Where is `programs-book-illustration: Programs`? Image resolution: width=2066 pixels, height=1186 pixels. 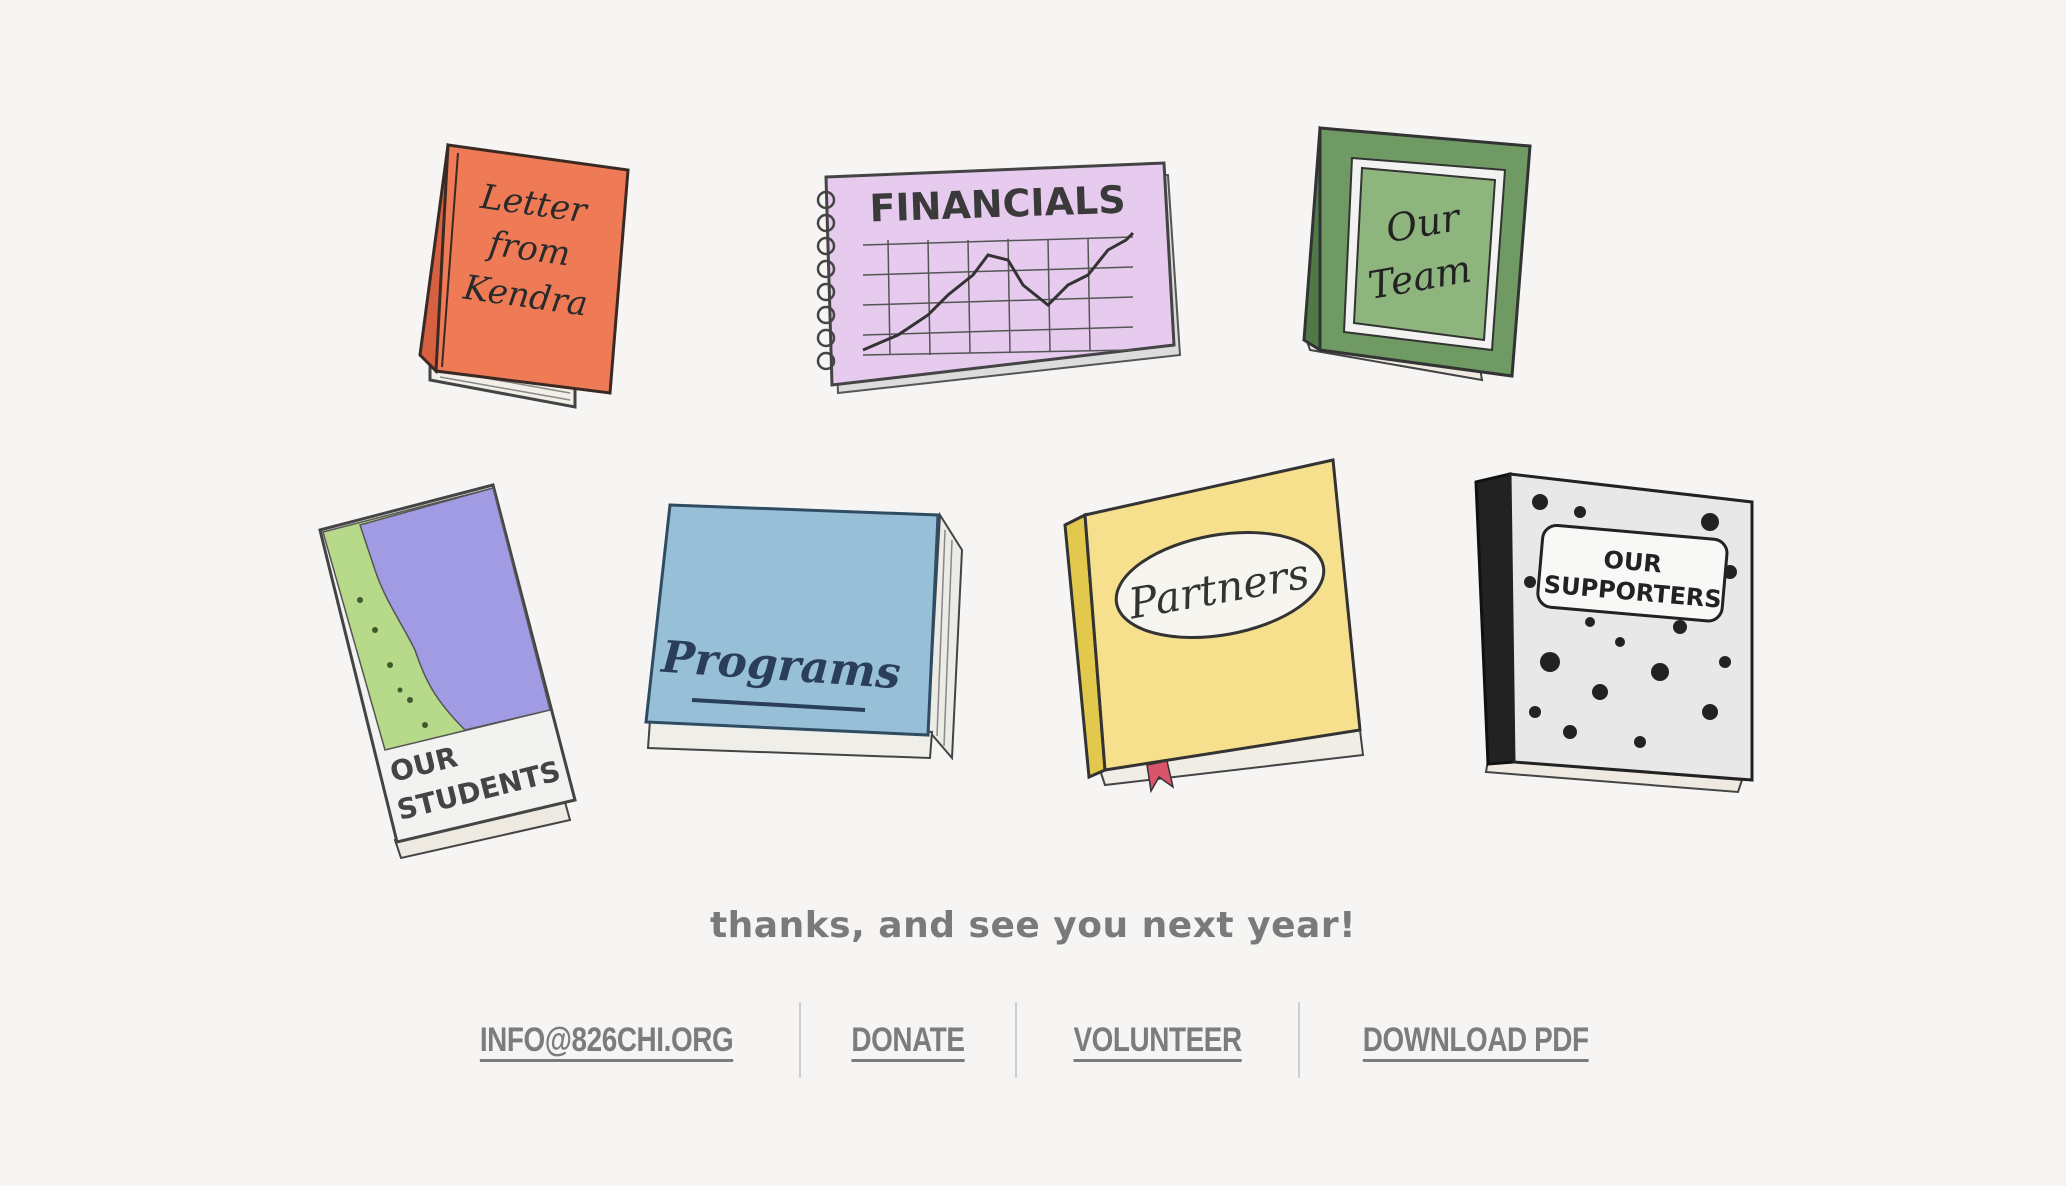 programs-book-illustration: Programs is located at coordinates (804, 632).